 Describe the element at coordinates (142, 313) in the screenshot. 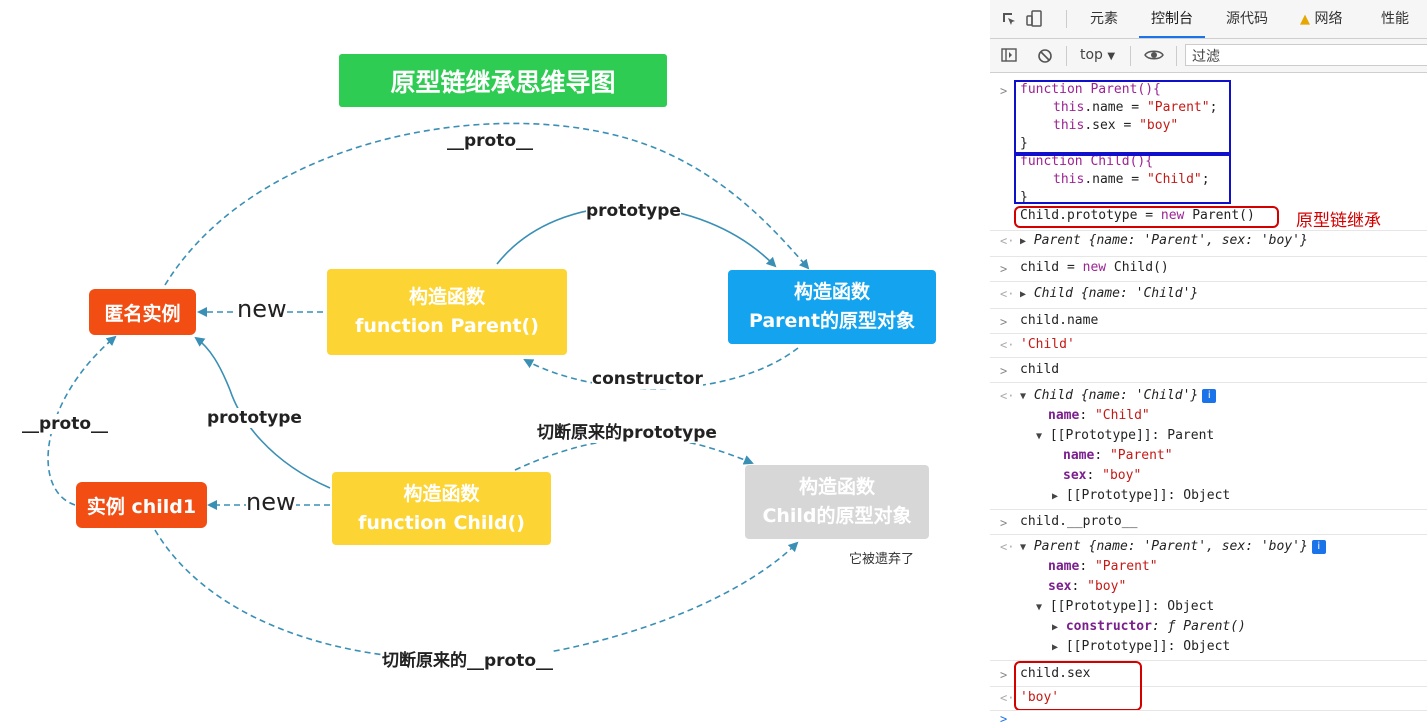

I see `anon-instance-text: 匿名实例` at that location.